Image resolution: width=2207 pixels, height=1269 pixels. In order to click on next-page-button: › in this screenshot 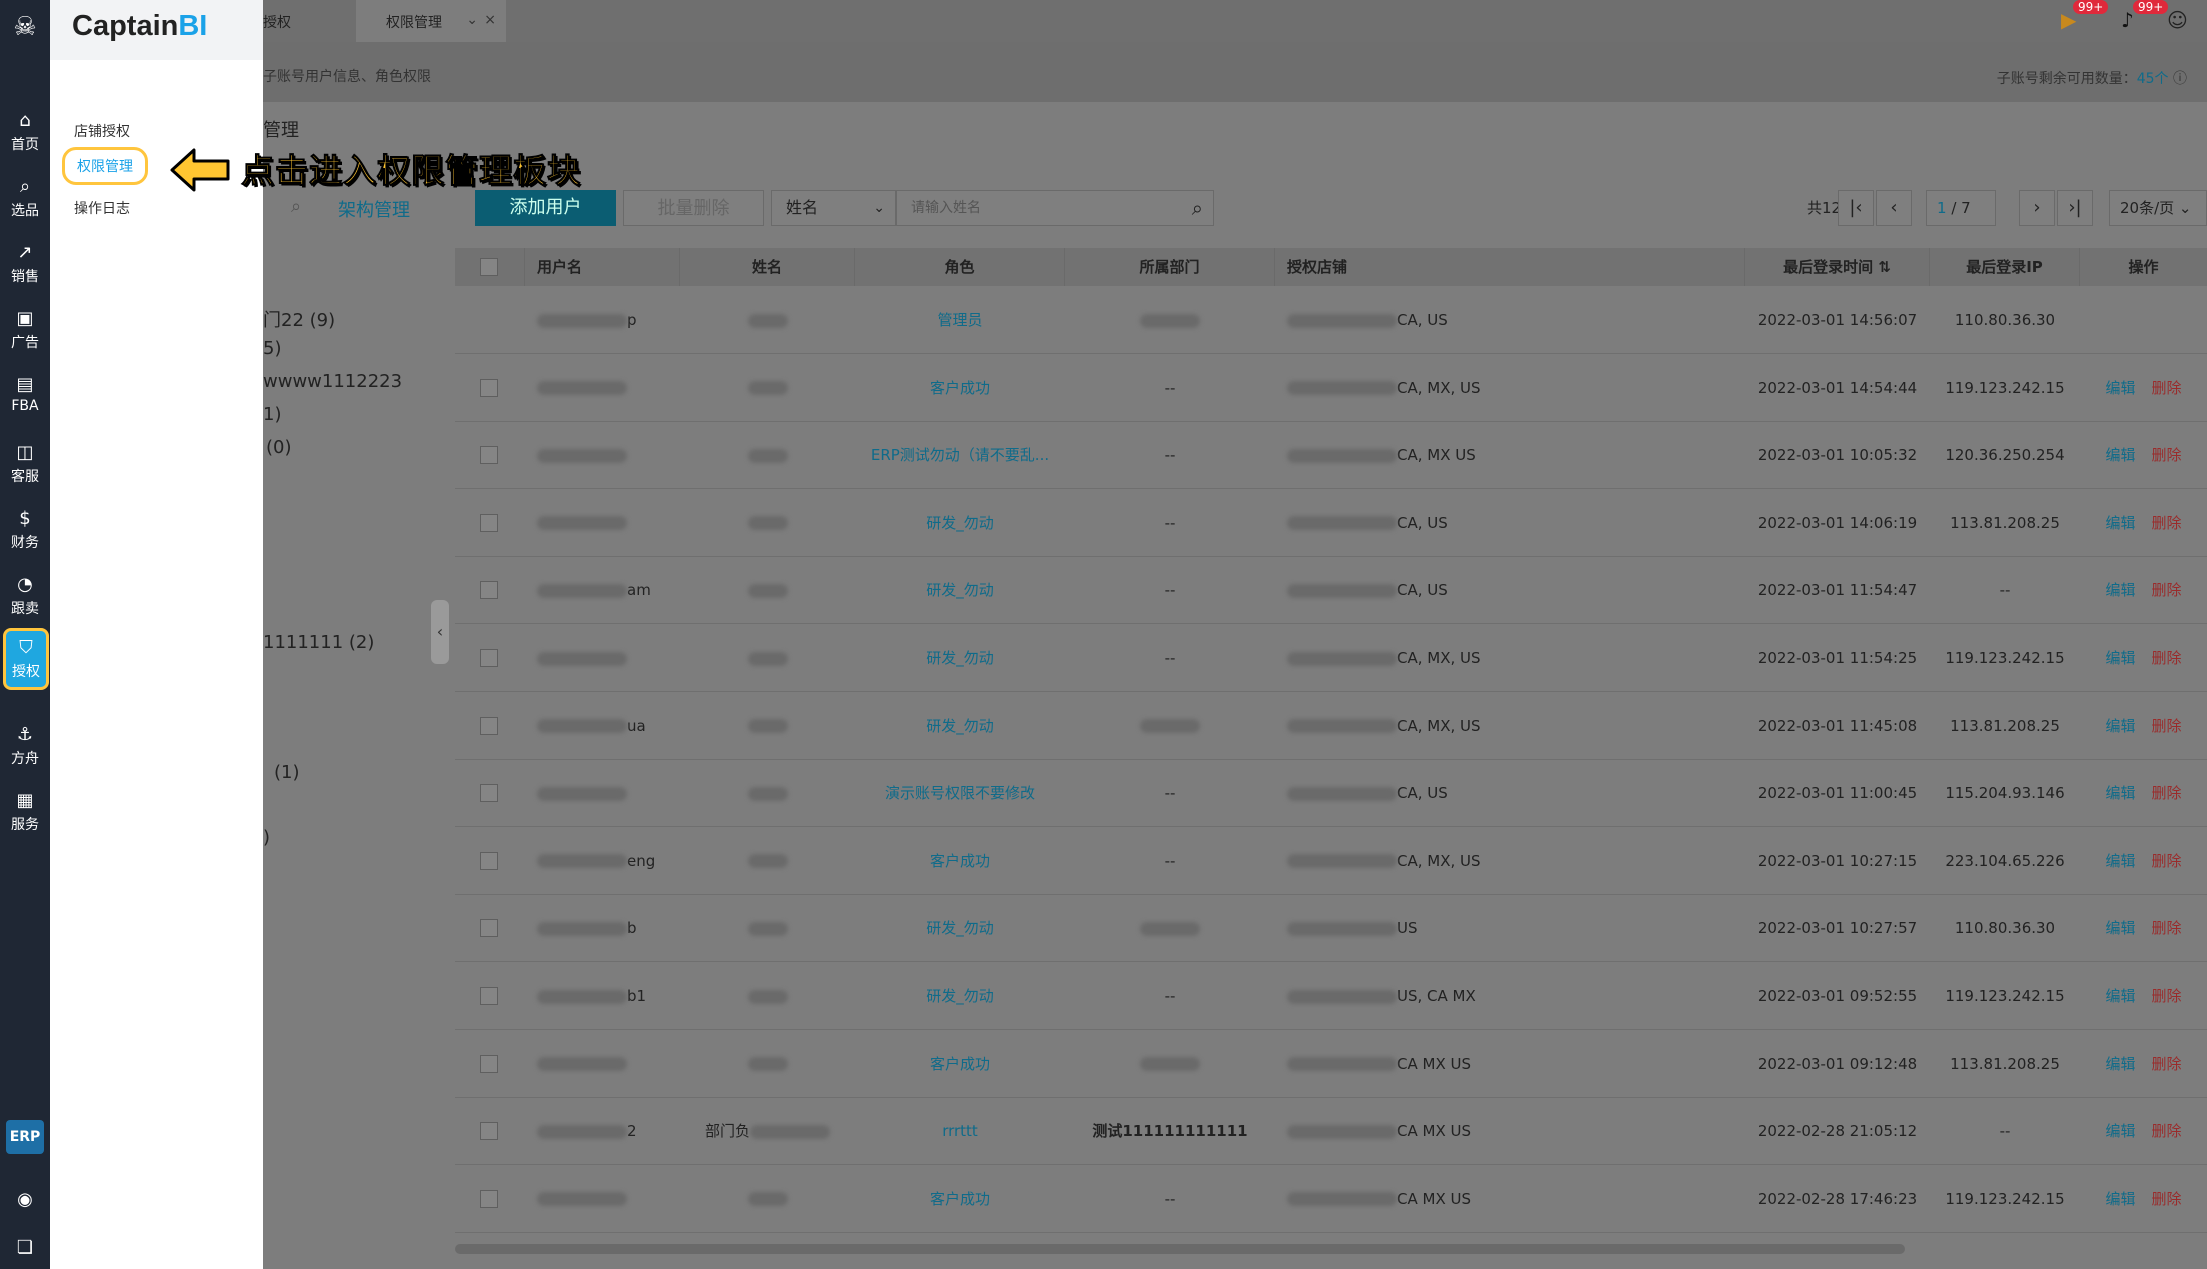, I will do `click(2037, 208)`.